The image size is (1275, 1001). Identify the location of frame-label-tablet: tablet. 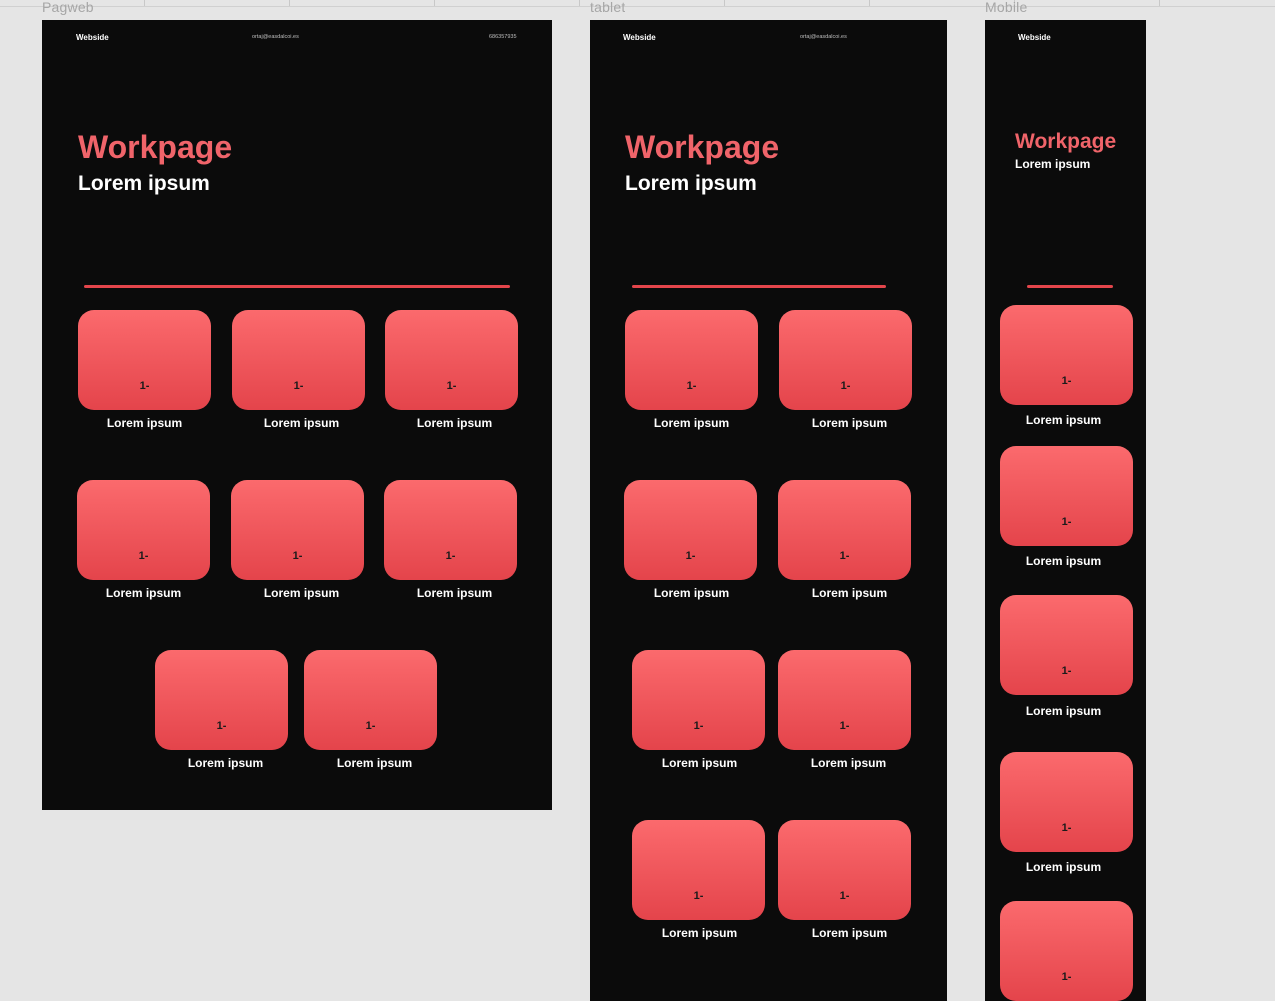
(607, 8).